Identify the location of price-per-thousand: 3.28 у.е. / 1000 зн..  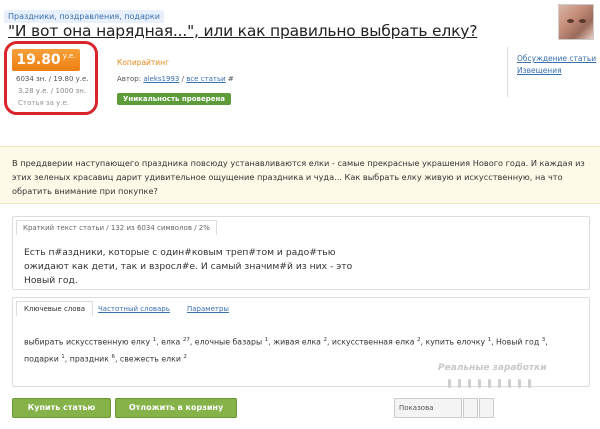
(52, 91).